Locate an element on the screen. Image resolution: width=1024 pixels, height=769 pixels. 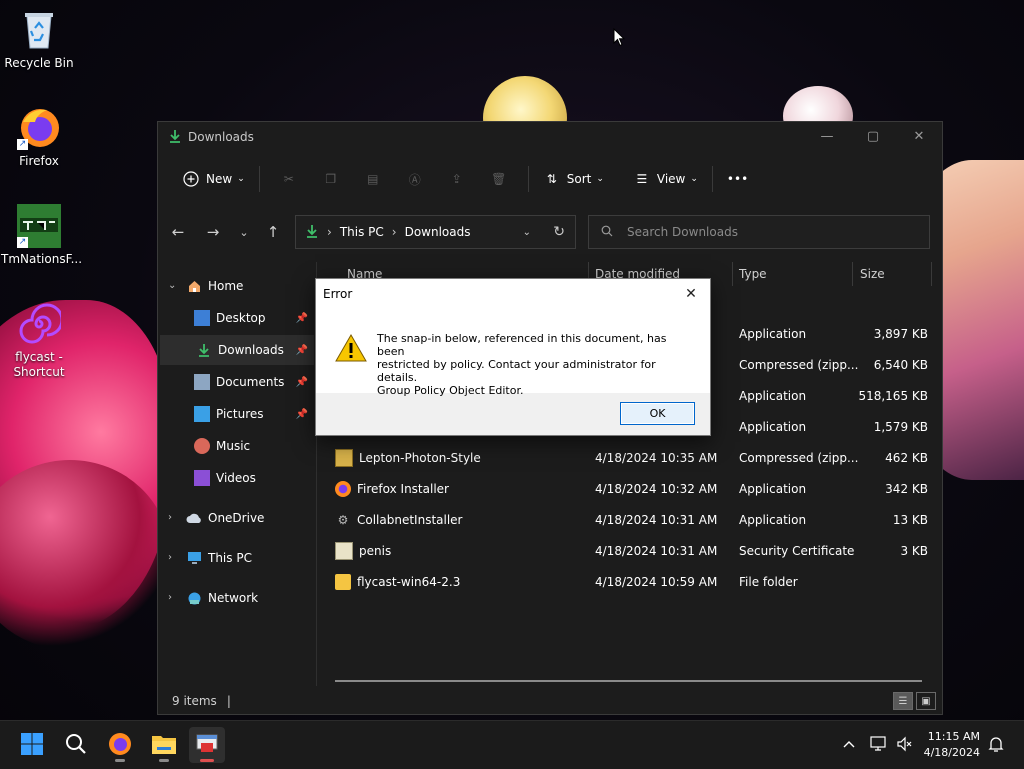
pictures-icon is located at coordinates (202, 414).